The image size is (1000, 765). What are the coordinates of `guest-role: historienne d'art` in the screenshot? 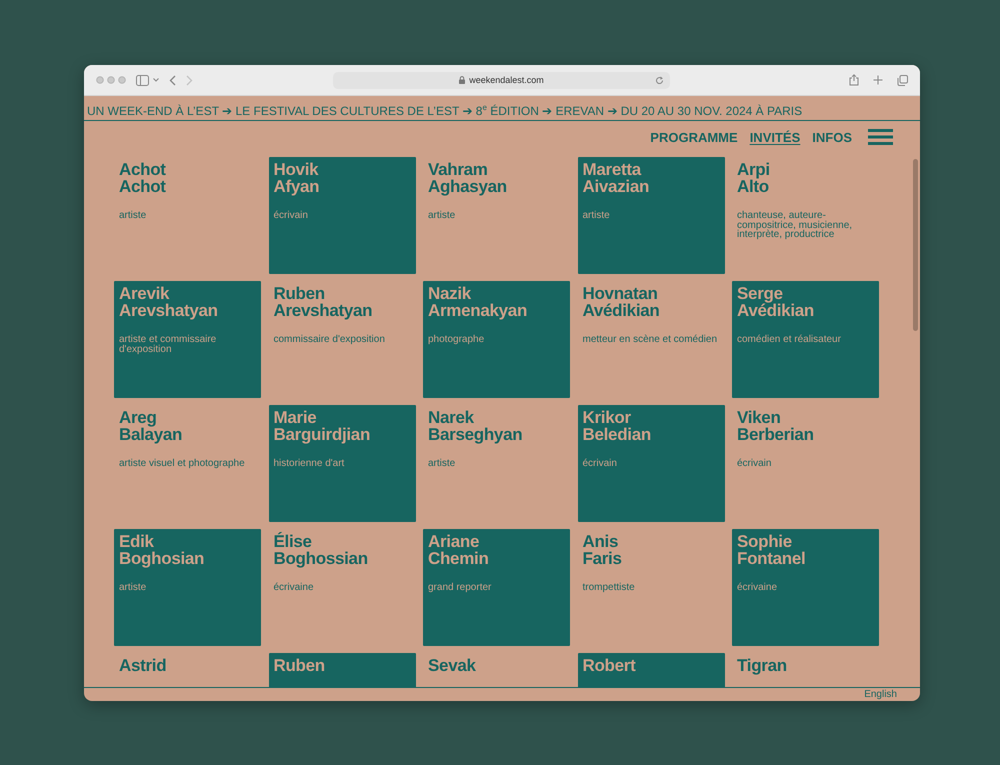 It's located at (310, 463).